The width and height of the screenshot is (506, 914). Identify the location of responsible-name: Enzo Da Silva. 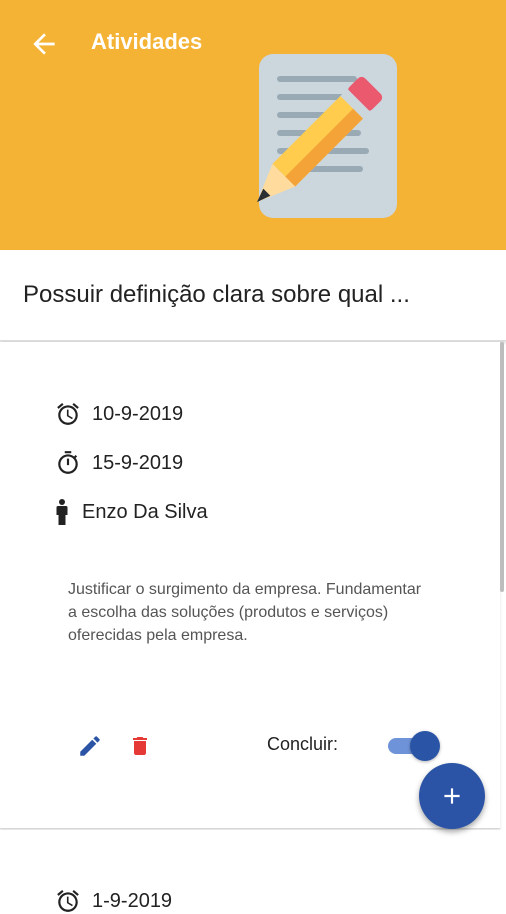
(145, 511).